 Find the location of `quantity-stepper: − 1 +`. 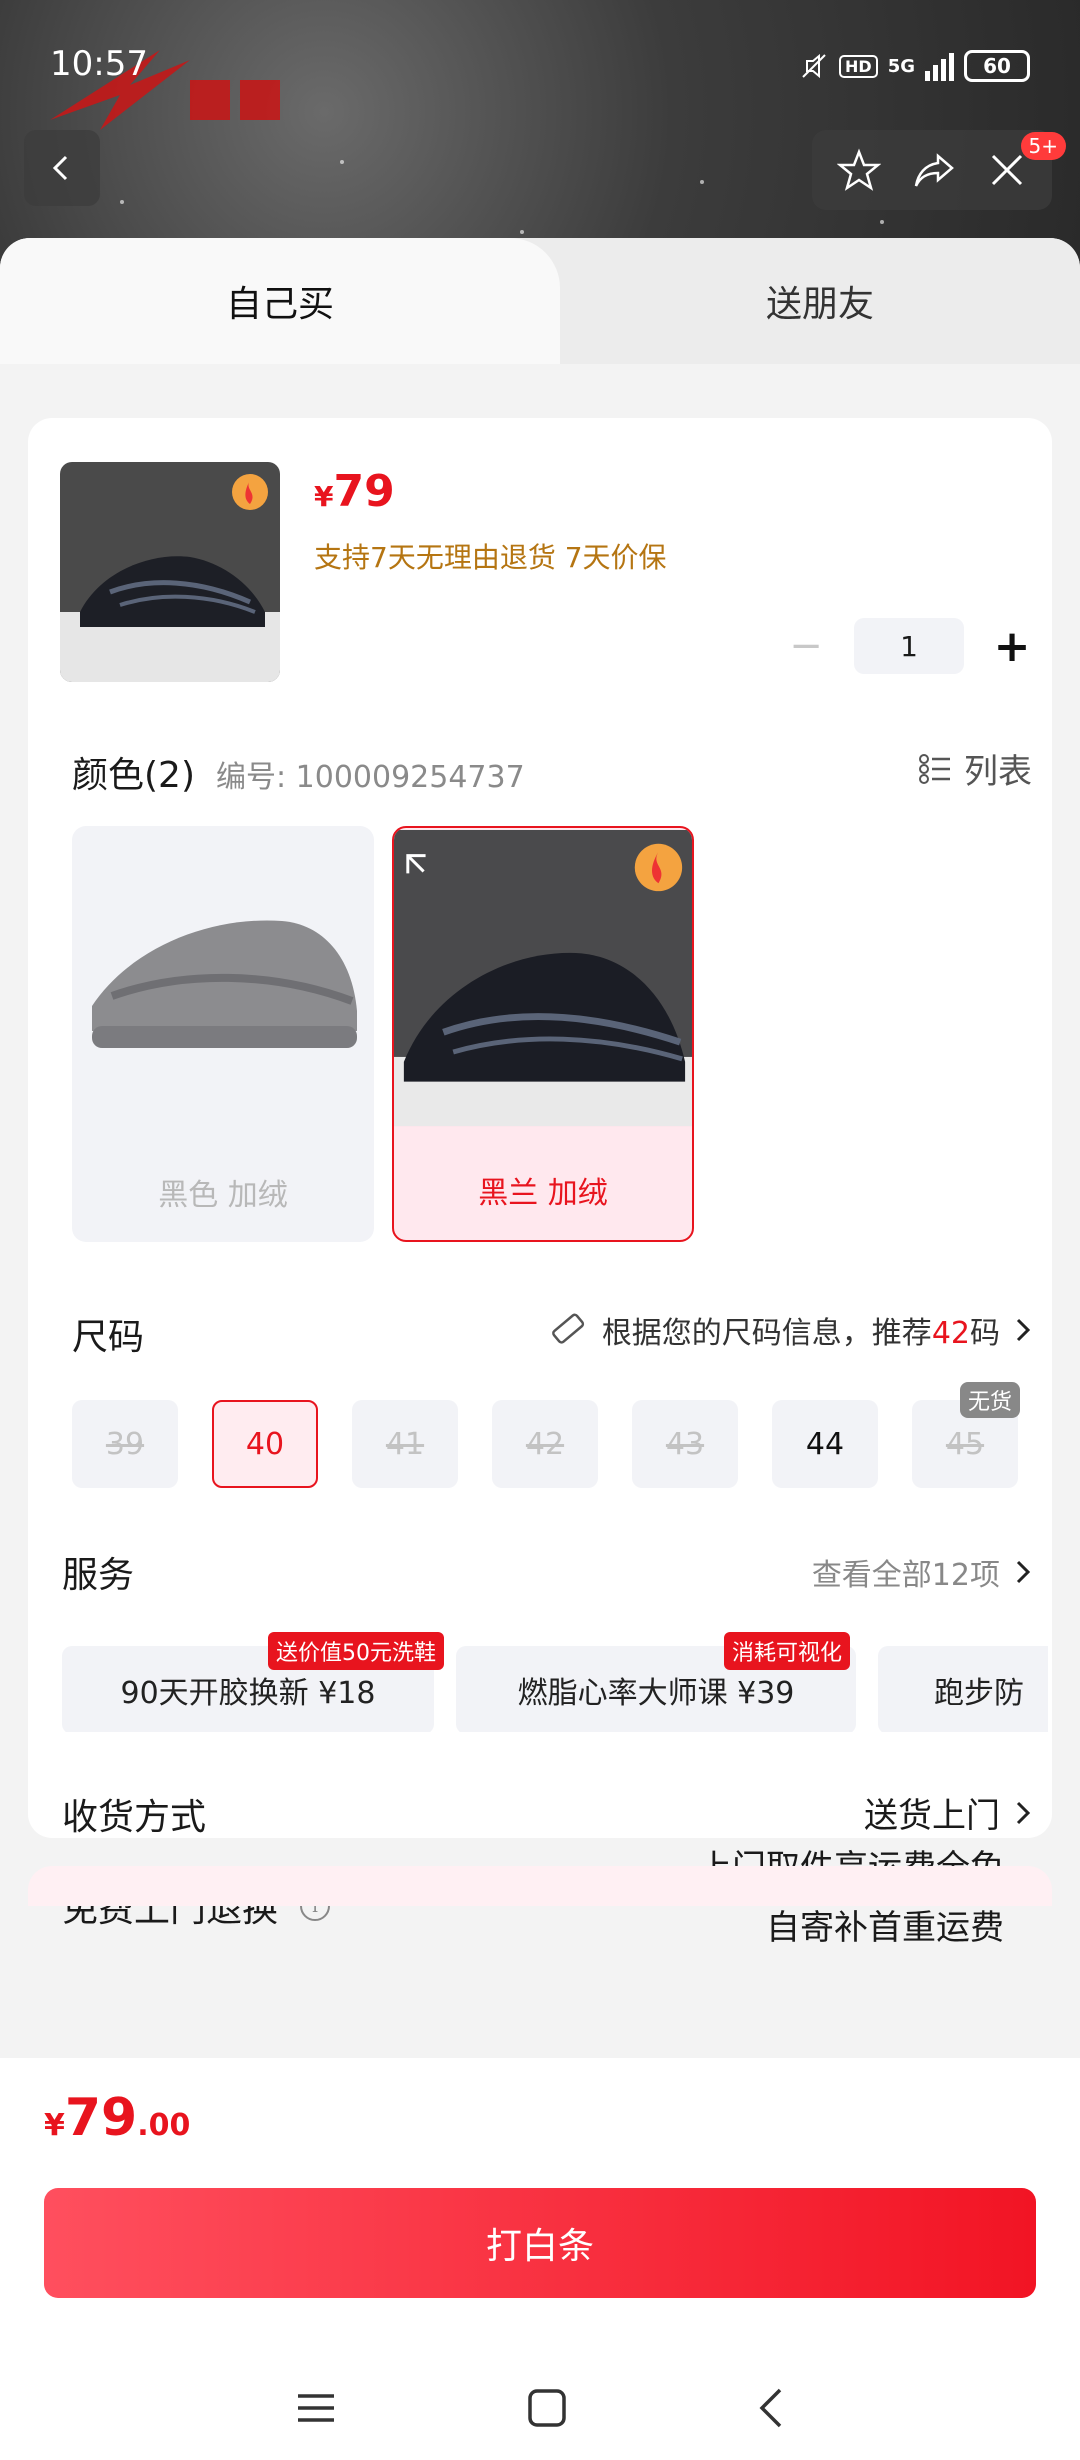

quantity-stepper: − 1 + is located at coordinates (909, 646).